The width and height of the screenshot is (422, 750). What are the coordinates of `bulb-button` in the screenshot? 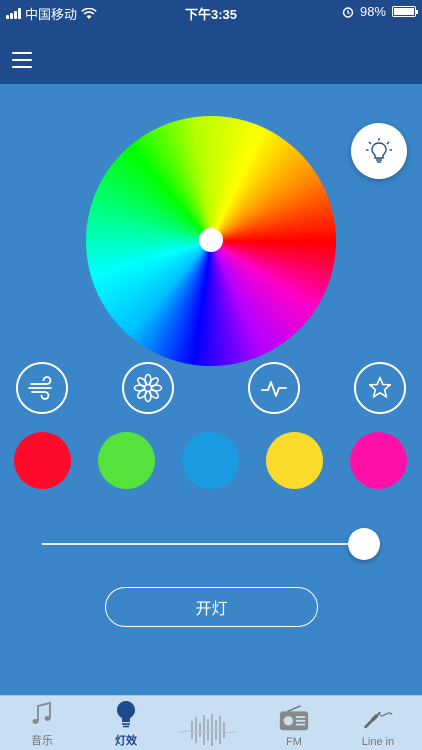 It's located at (379, 151).